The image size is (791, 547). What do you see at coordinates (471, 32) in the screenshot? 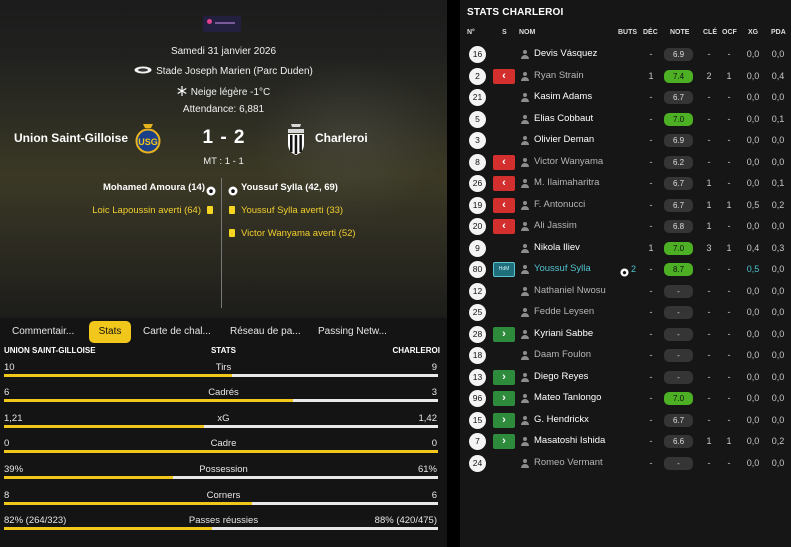
I see `header-num: N°` at bounding box center [471, 32].